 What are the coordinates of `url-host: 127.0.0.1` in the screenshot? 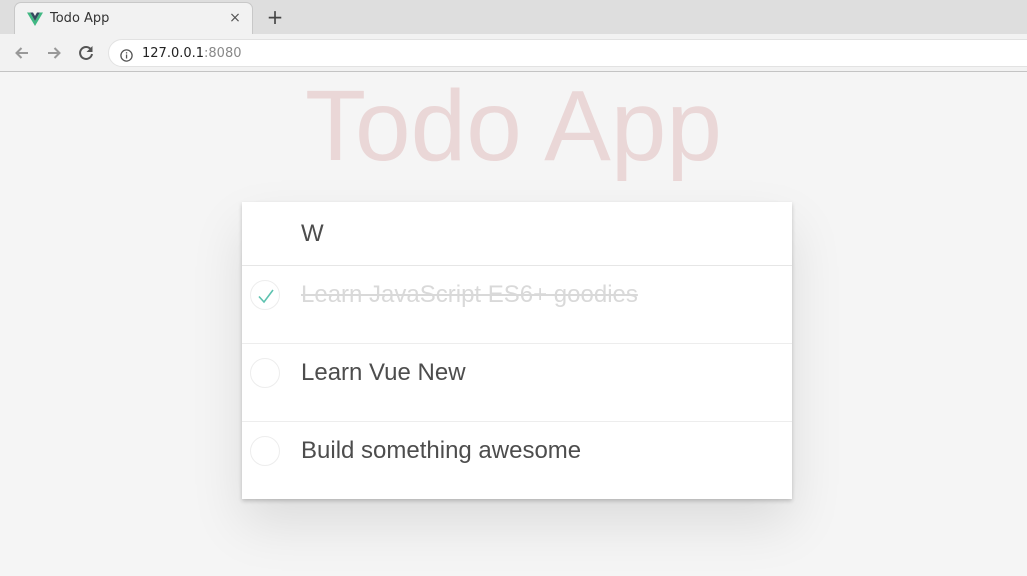 It's located at (173, 53).